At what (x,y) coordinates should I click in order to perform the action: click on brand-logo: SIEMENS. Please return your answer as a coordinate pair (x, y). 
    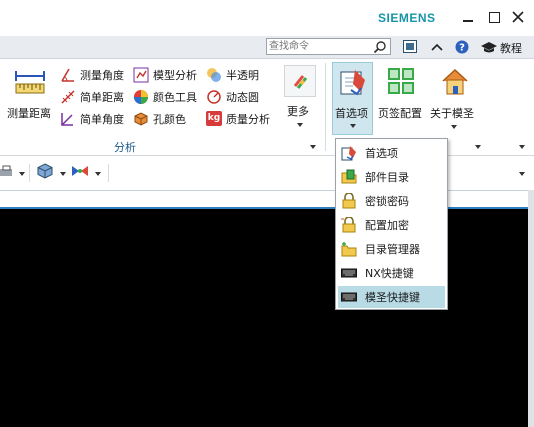
    Looking at the image, I should click on (407, 18).